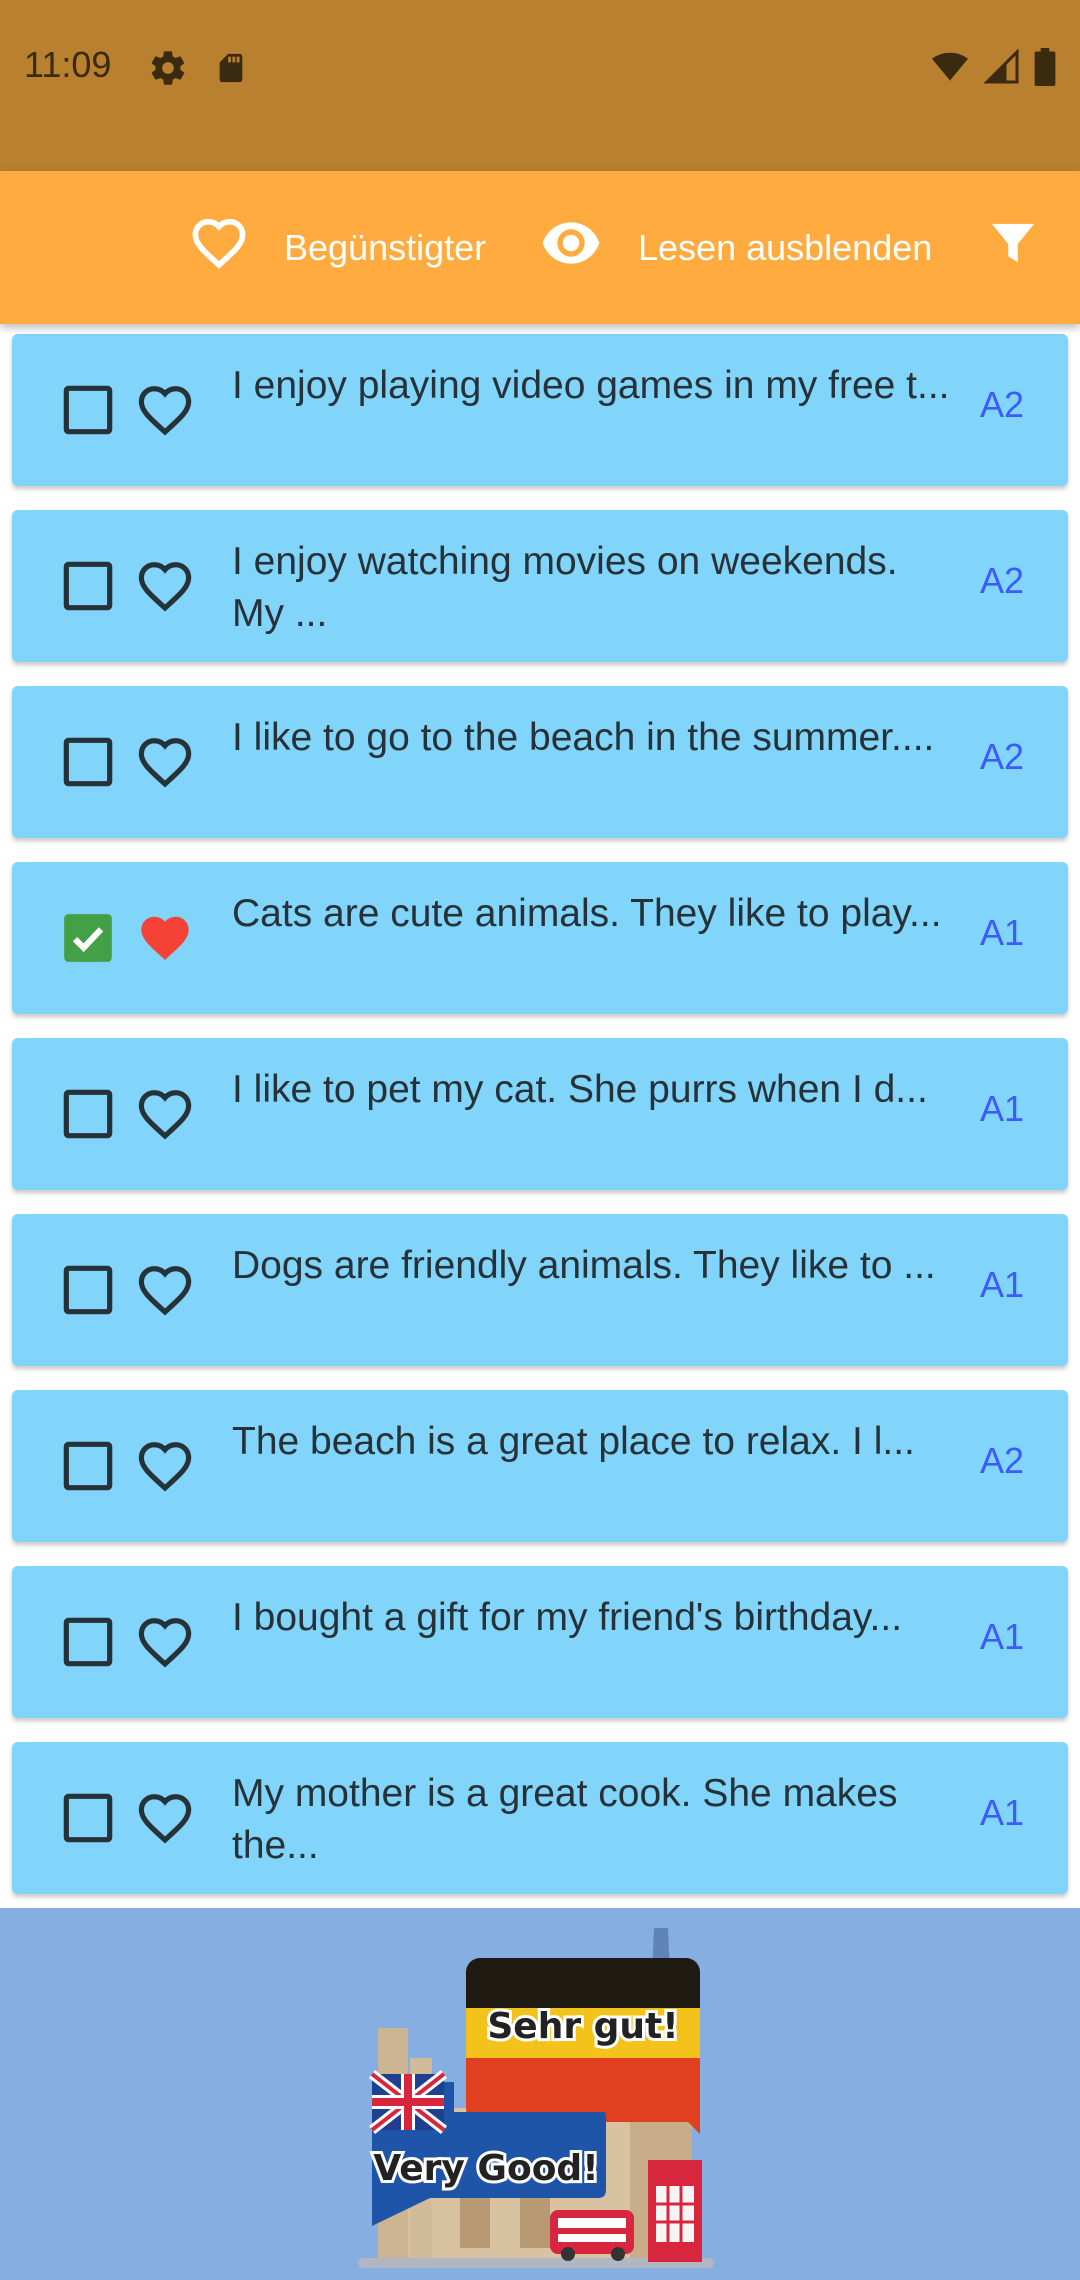 This screenshot has width=1080, height=2280. I want to click on gear-icon, so click(168, 70).